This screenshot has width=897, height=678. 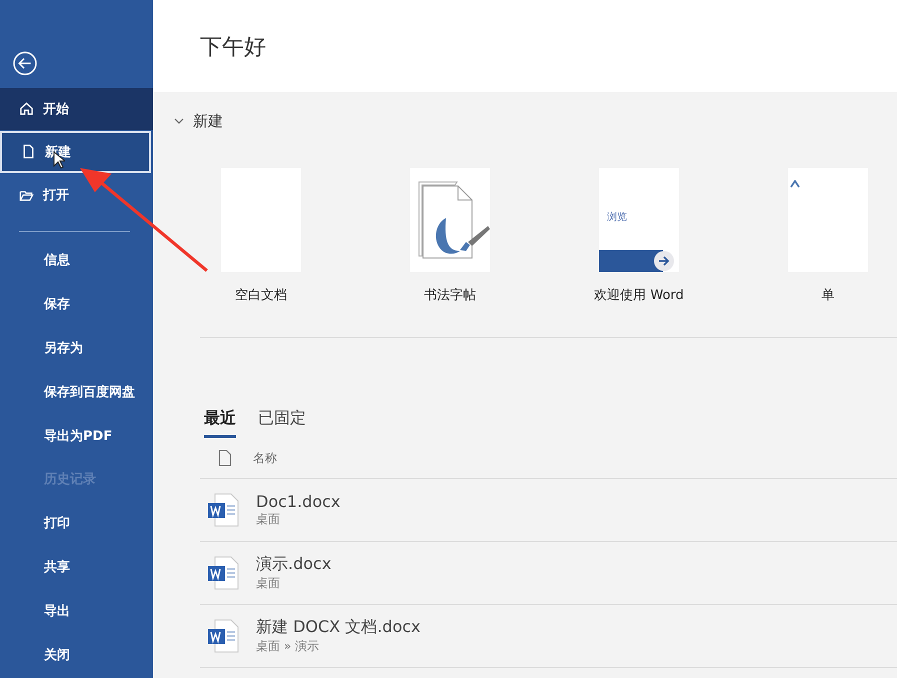 I want to click on file-row: Doc1.docx 桌面, so click(x=548, y=510).